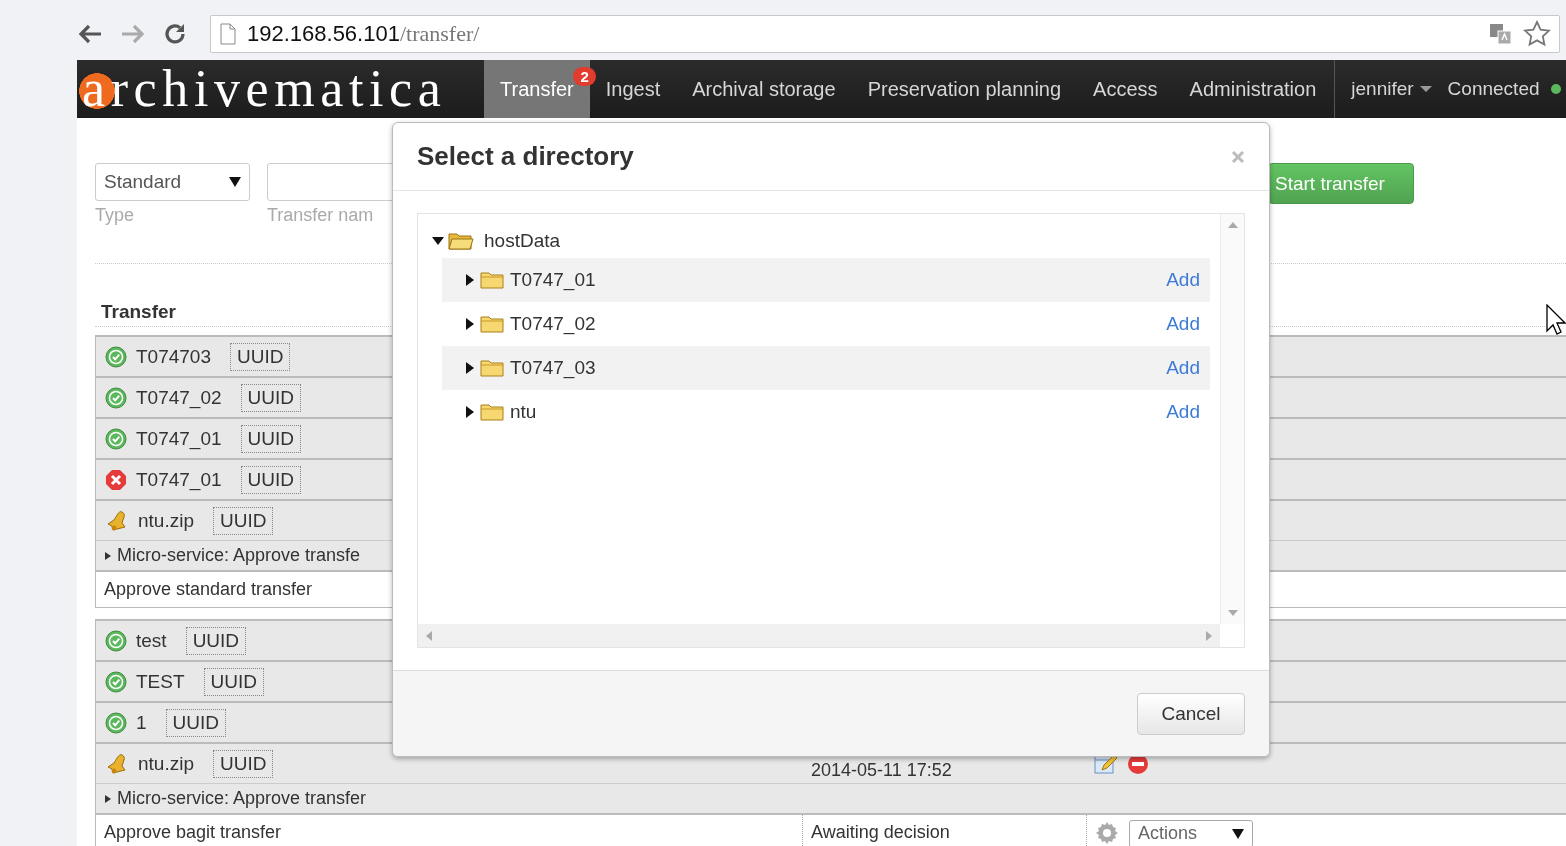  Describe the element at coordinates (819, 635) in the screenshot. I see `horizontal-scrollbar` at that location.